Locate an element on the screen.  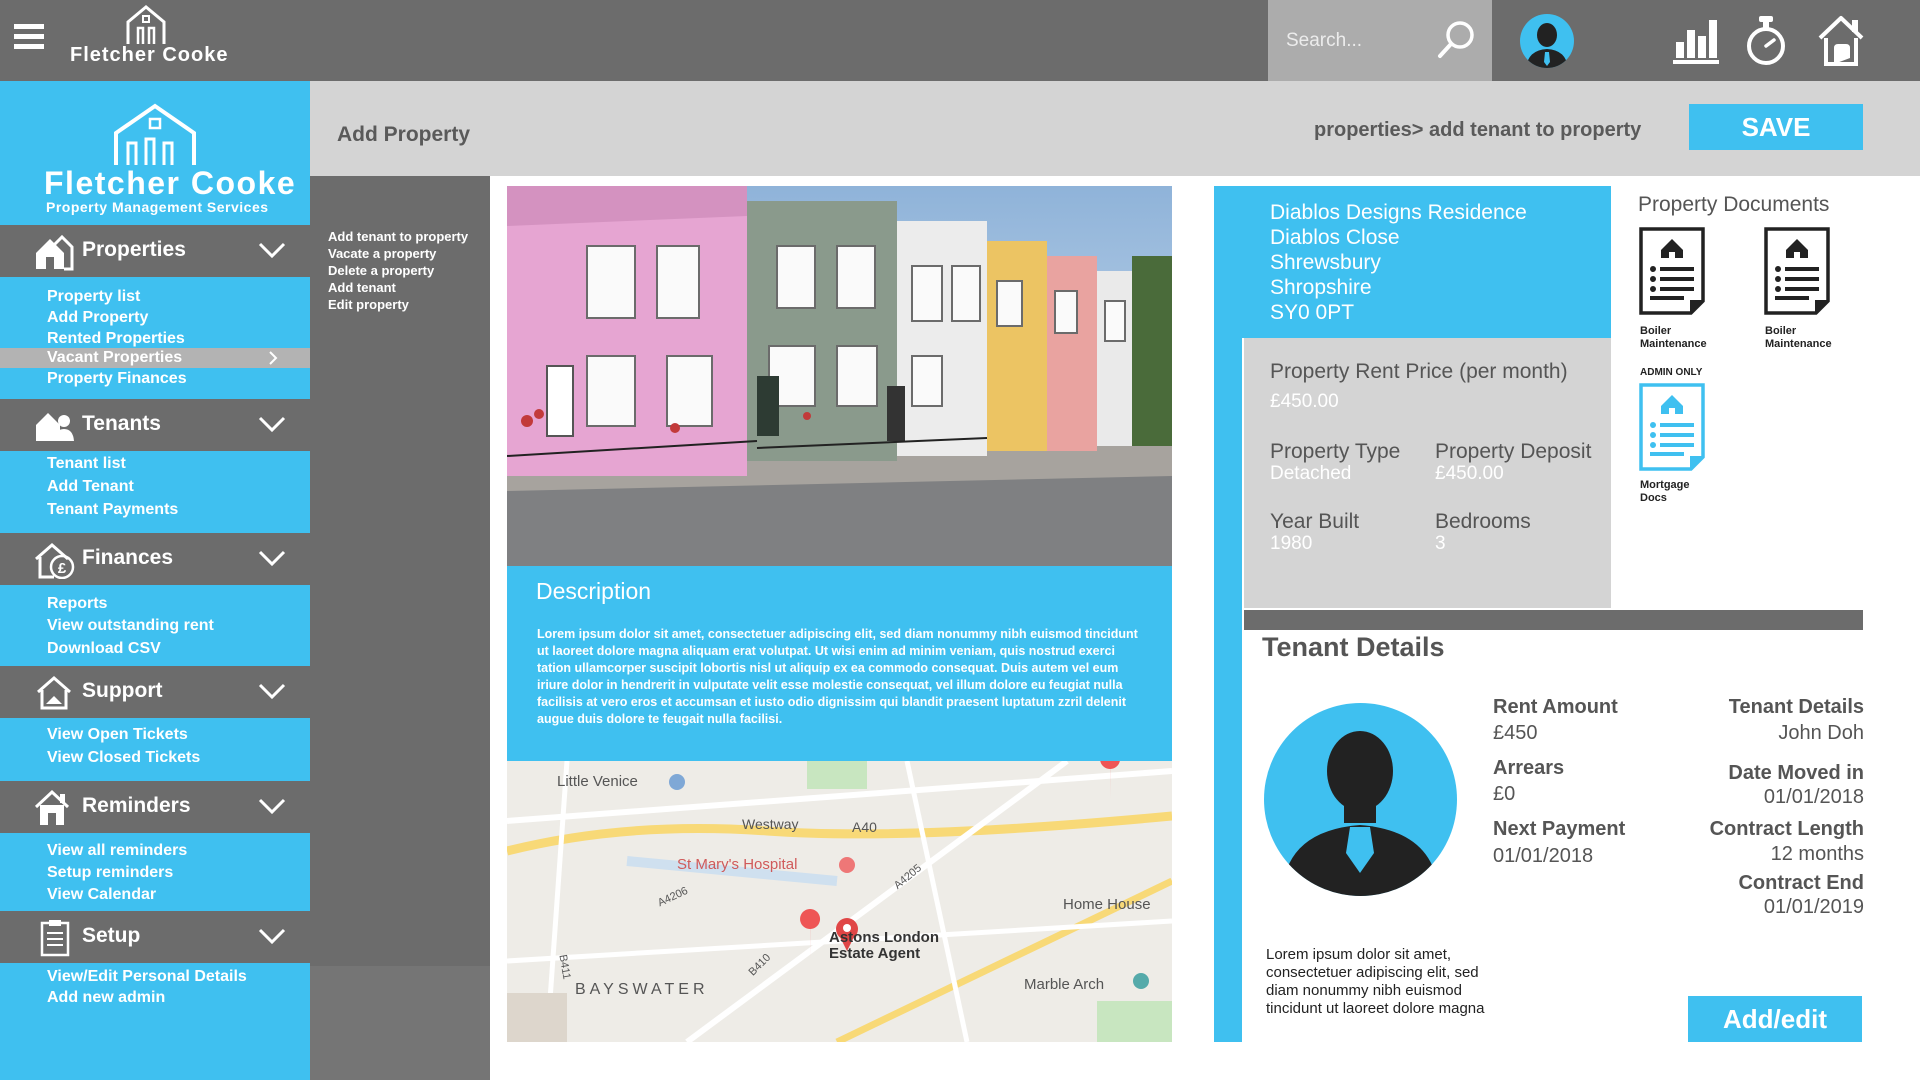
date-moved-in-value: 01/01/2018 is located at coordinates (1813, 797).